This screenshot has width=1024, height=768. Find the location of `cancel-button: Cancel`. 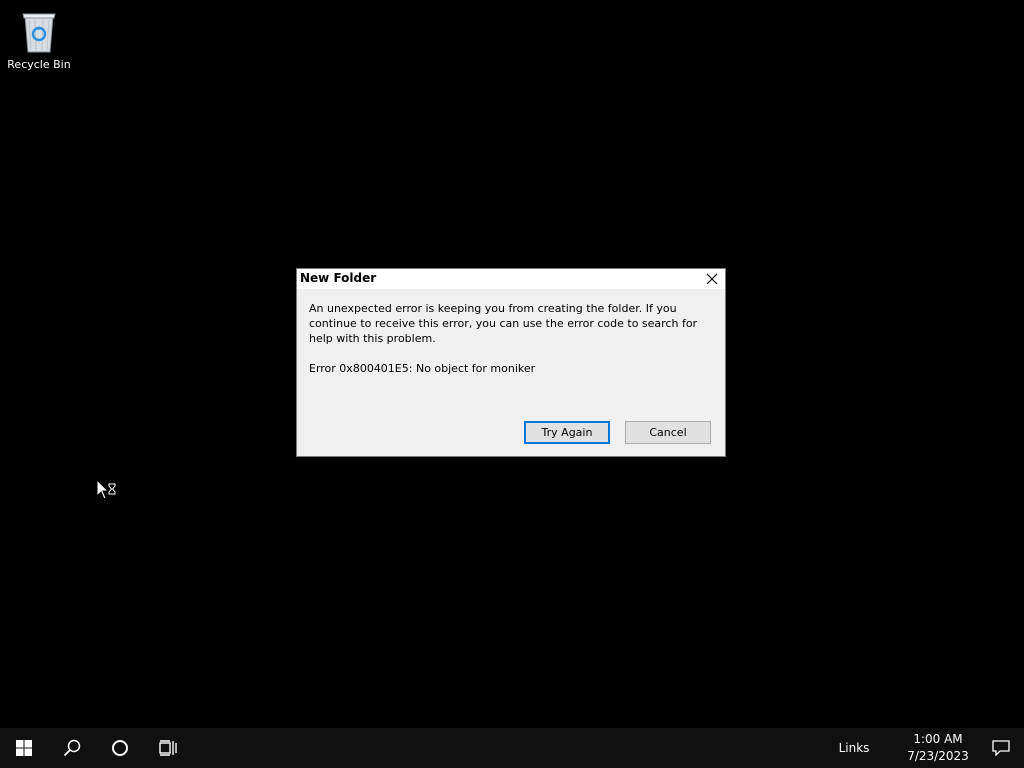

cancel-button: Cancel is located at coordinates (668, 432).